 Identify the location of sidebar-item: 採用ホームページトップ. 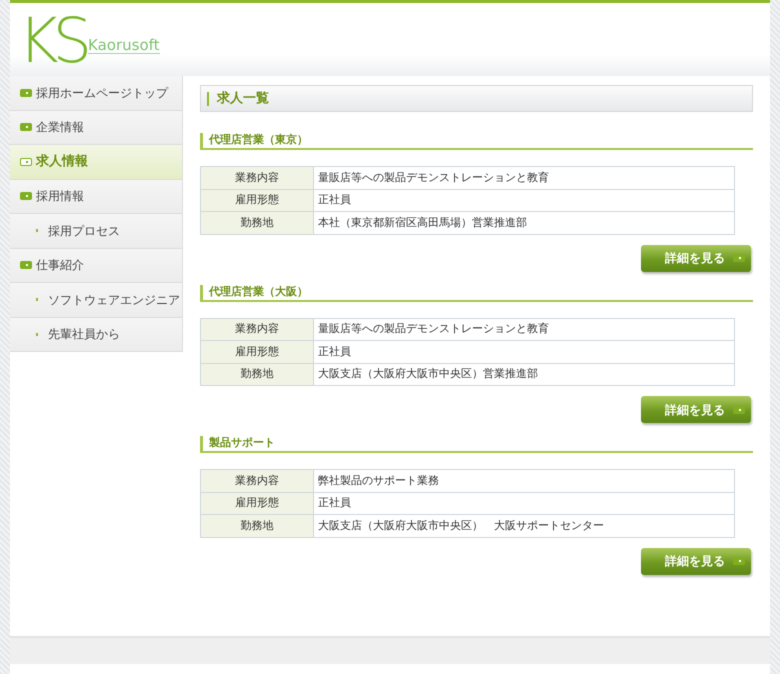
(96, 93).